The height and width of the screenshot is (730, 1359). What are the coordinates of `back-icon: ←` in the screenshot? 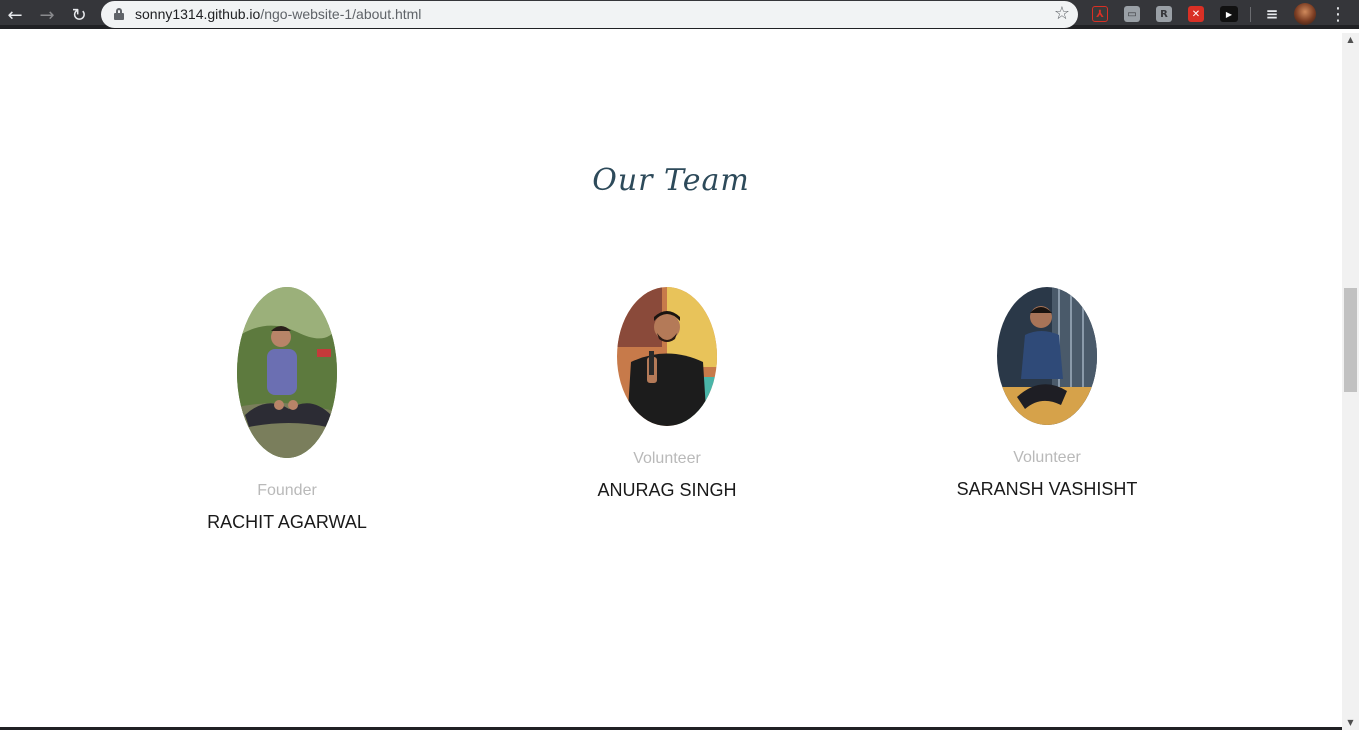 It's located at (15, 15).